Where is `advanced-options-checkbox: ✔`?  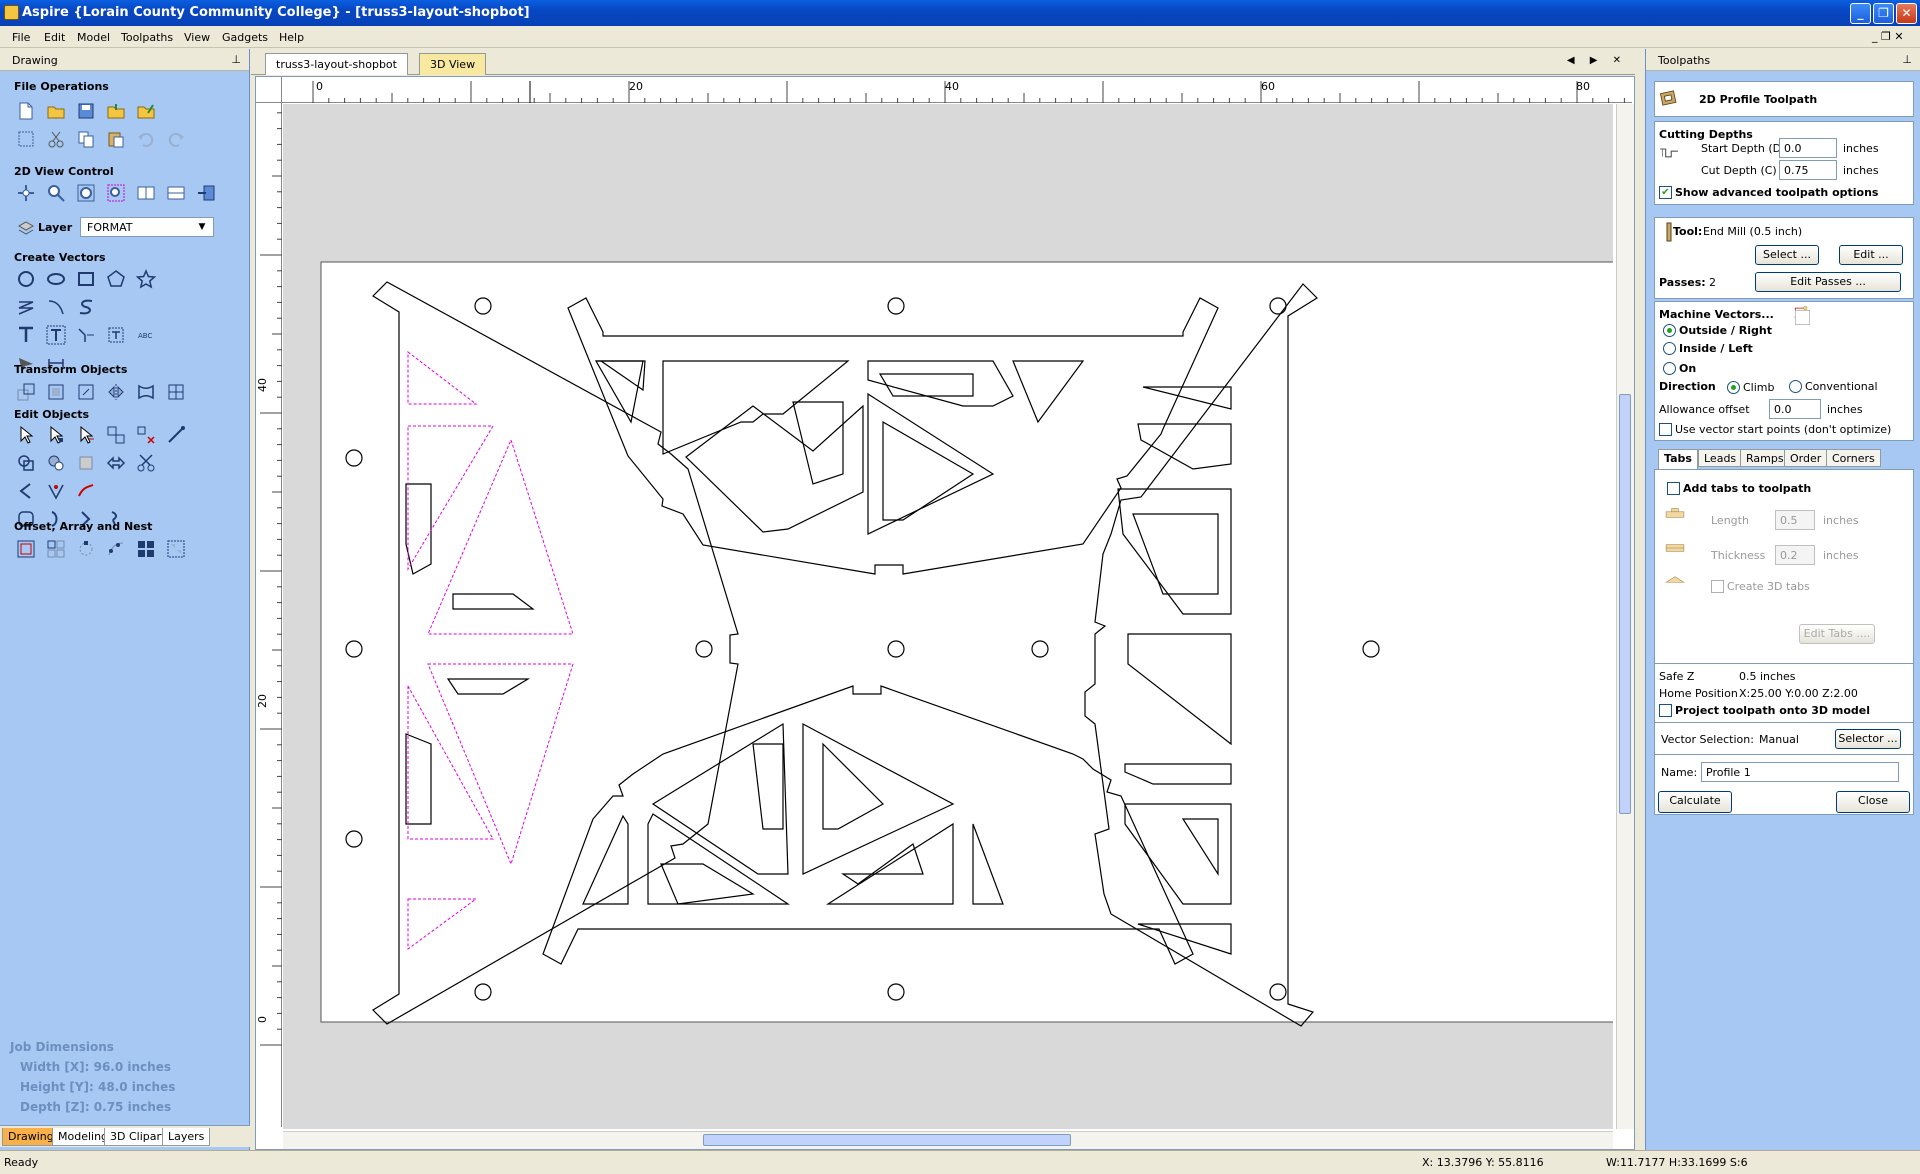 advanced-options-checkbox: ✔ is located at coordinates (1665, 192).